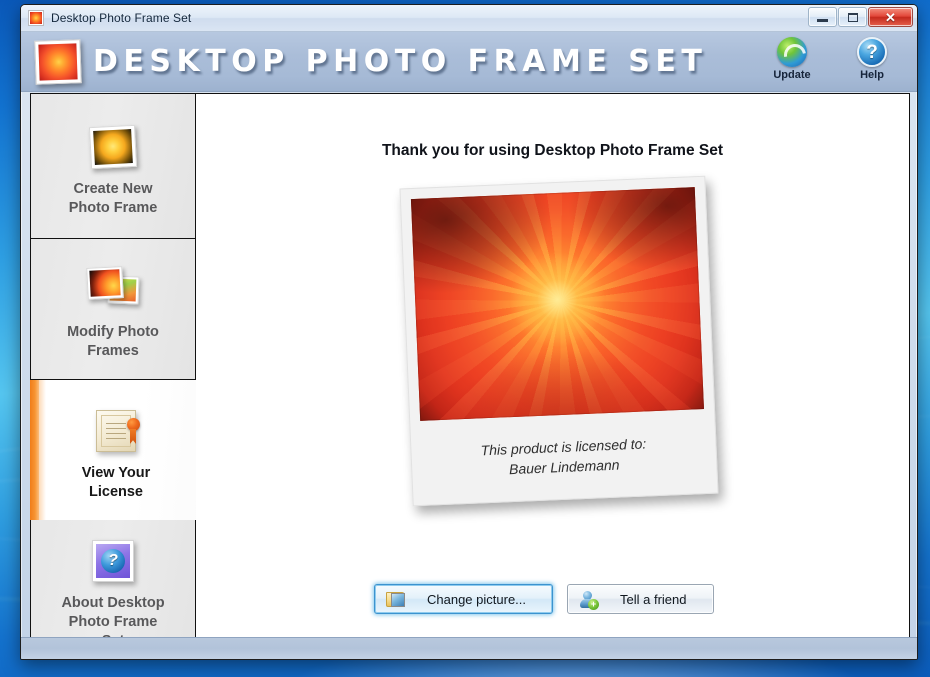 Image resolution: width=930 pixels, height=677 pixels. I want to click on update-button: Update, so click(792, 59).